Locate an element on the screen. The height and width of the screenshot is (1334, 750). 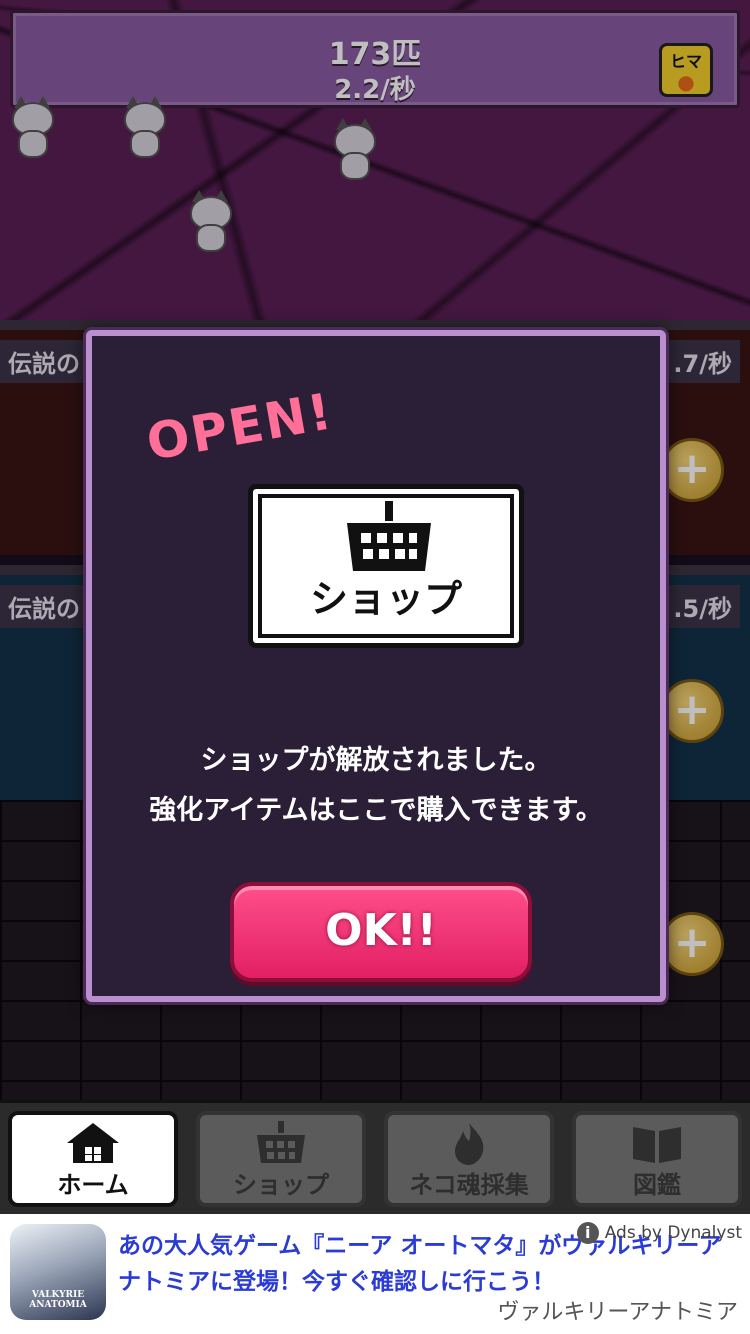
ok-button: OK!! is located at coordinates (381, 932).